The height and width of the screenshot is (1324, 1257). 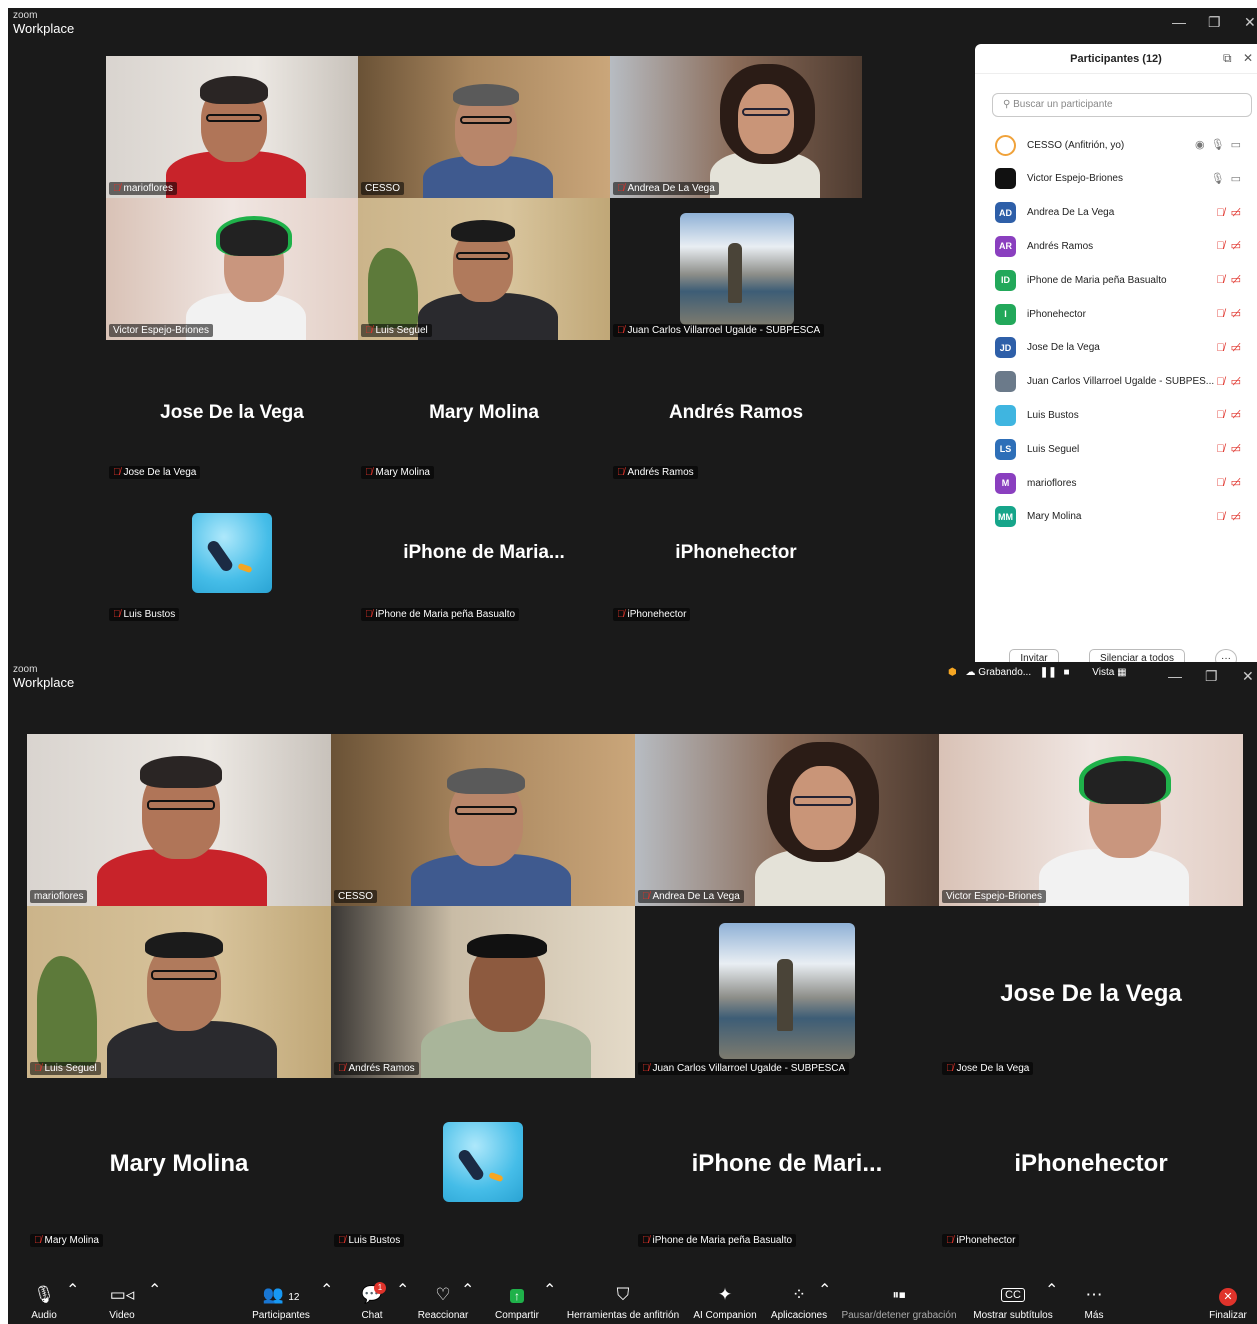 I want to click on share-button: ↑ Compartir, so click(x=517, y=1301).